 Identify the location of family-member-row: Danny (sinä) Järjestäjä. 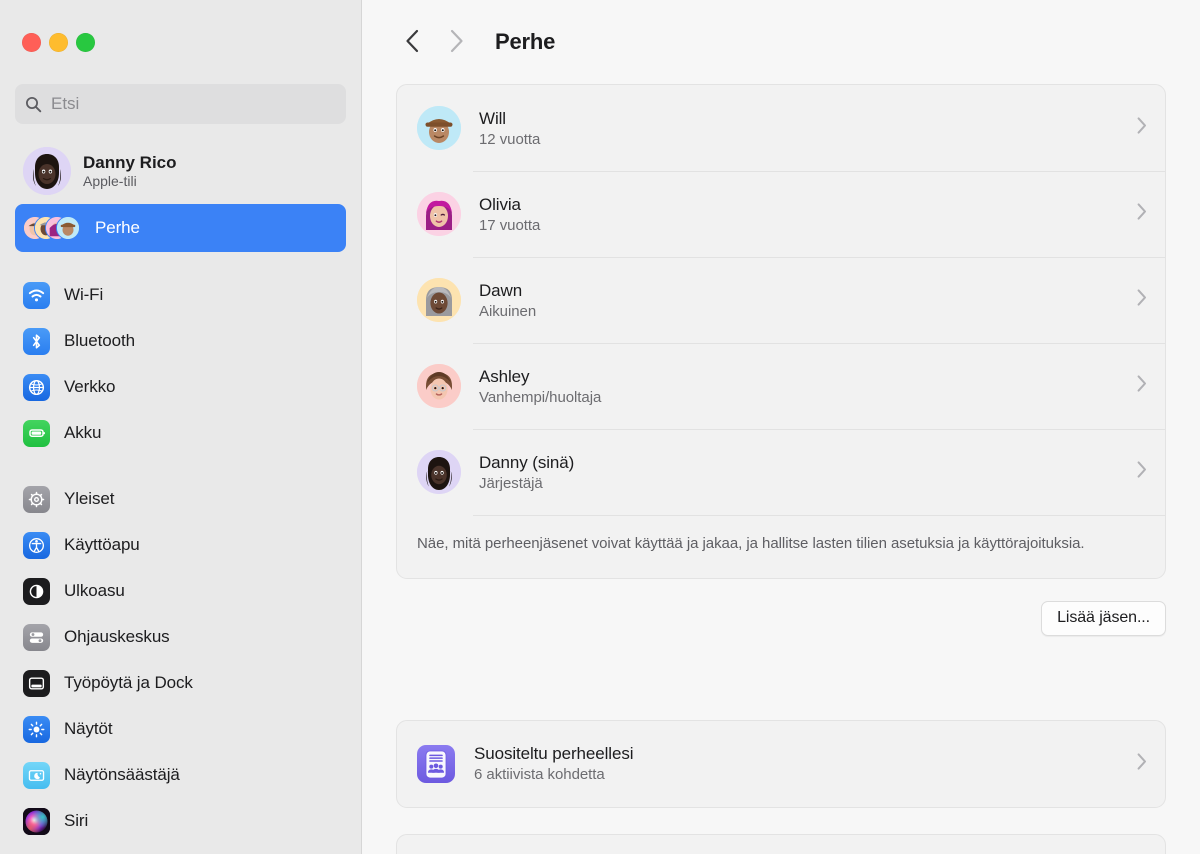
(781, 472).